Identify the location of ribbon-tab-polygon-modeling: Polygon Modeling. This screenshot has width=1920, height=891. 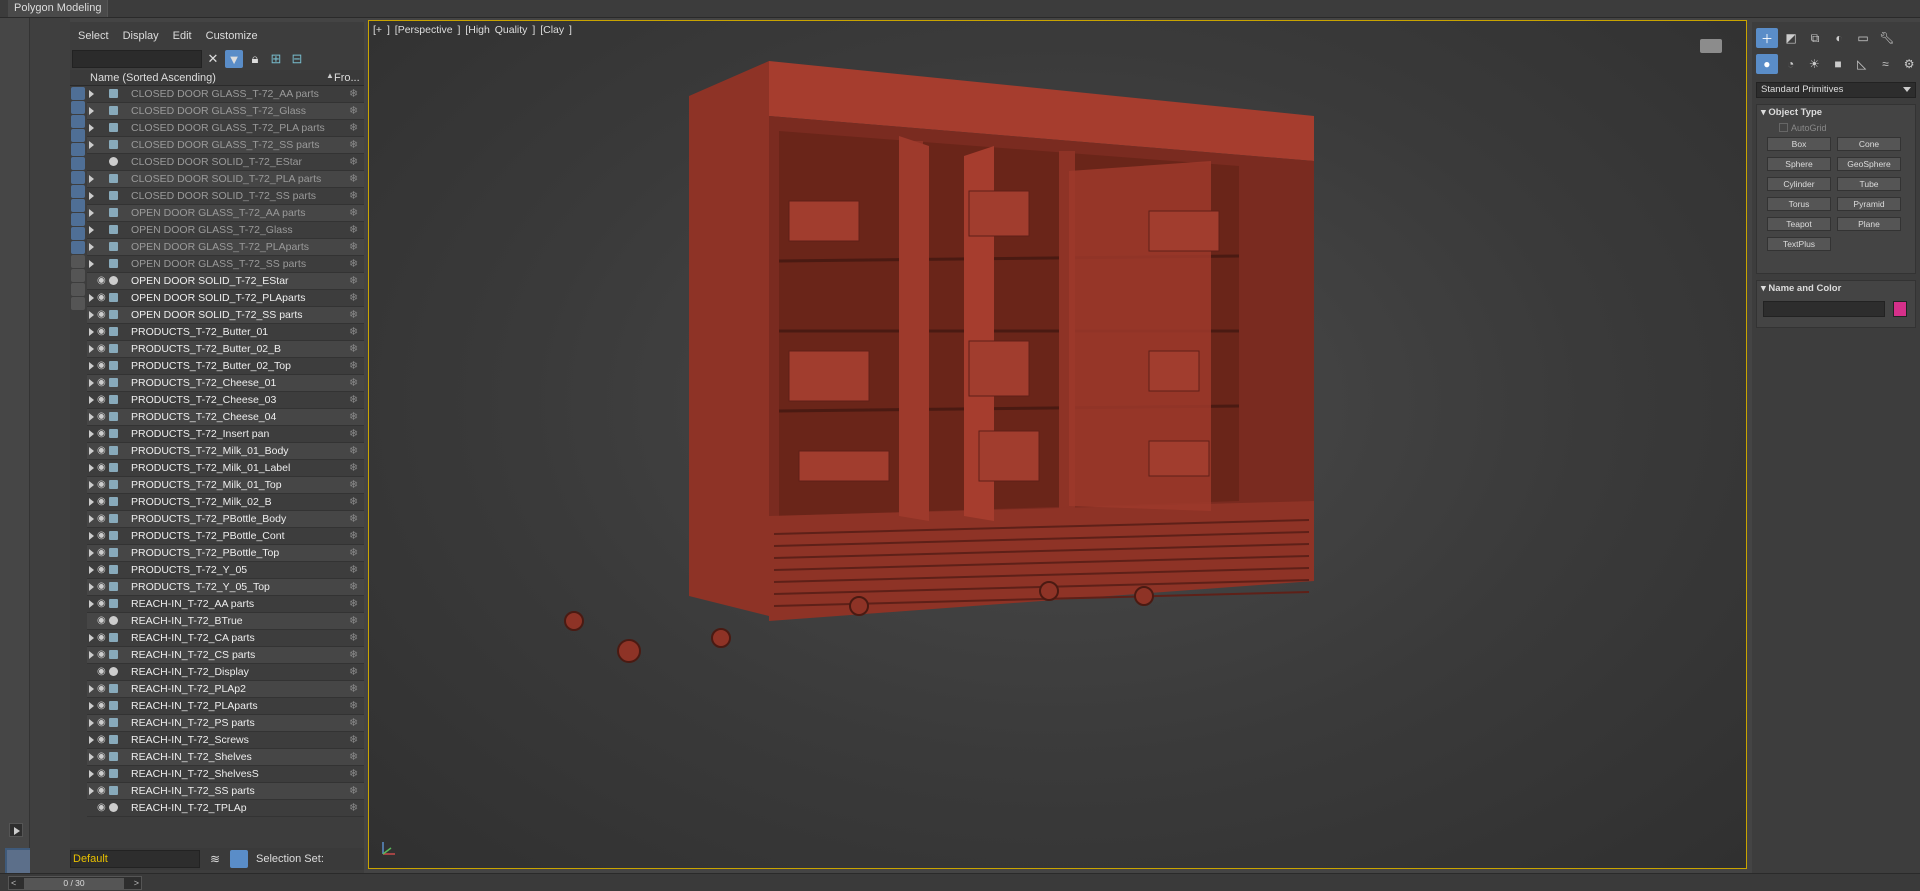
(58, 8).